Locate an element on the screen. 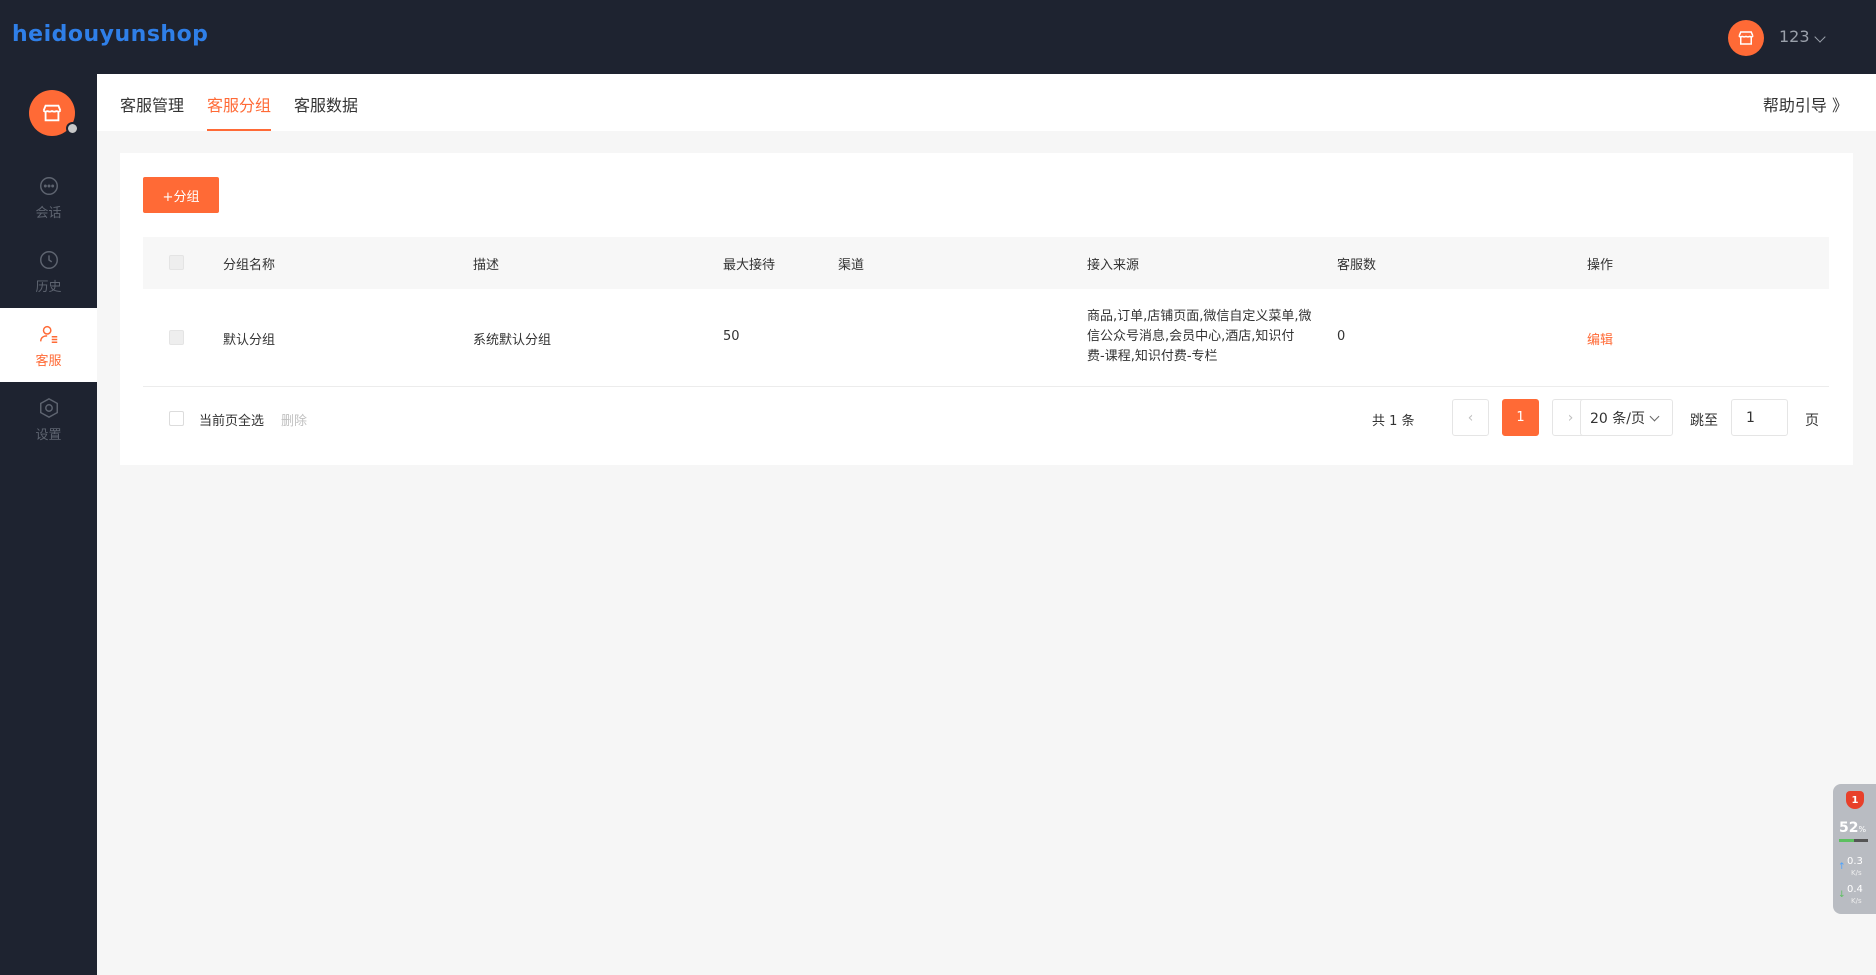 Image resolution: width=1876 pixels, height=975 pixels. chevron-right-icon: › is located at coordinates (1570, 417).